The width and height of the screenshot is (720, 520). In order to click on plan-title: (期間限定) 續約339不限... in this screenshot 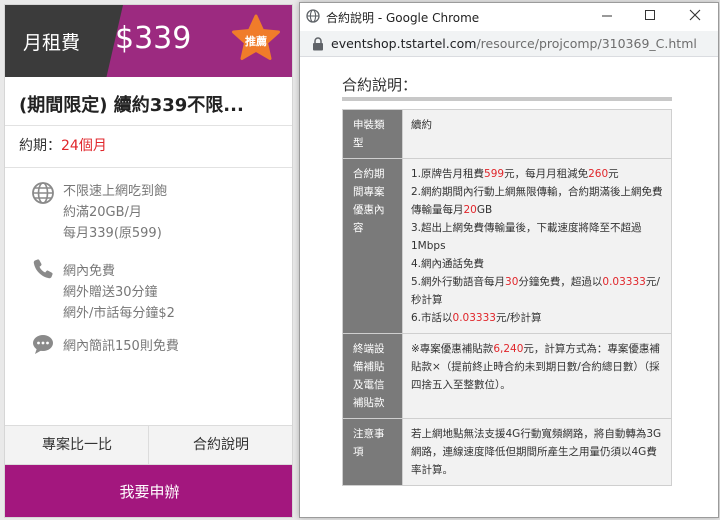, I will do `click(131, 105)`.